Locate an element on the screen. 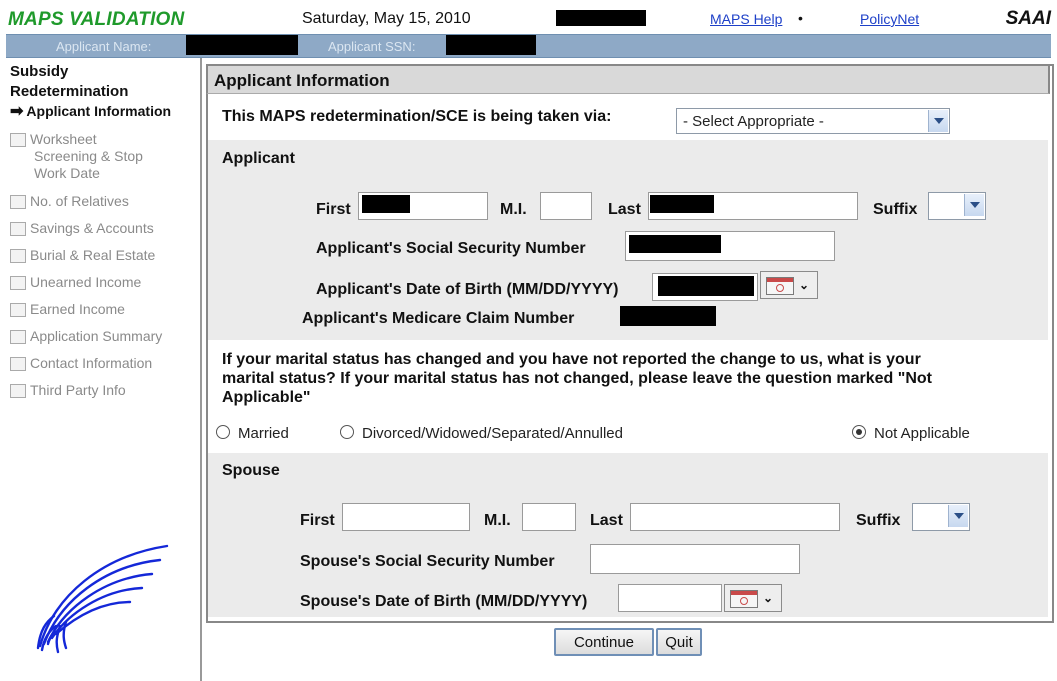 This screenshot has width=1057, height=681. sidebar-item-contact-information: Contact Information is located at coordinates (81, 363).